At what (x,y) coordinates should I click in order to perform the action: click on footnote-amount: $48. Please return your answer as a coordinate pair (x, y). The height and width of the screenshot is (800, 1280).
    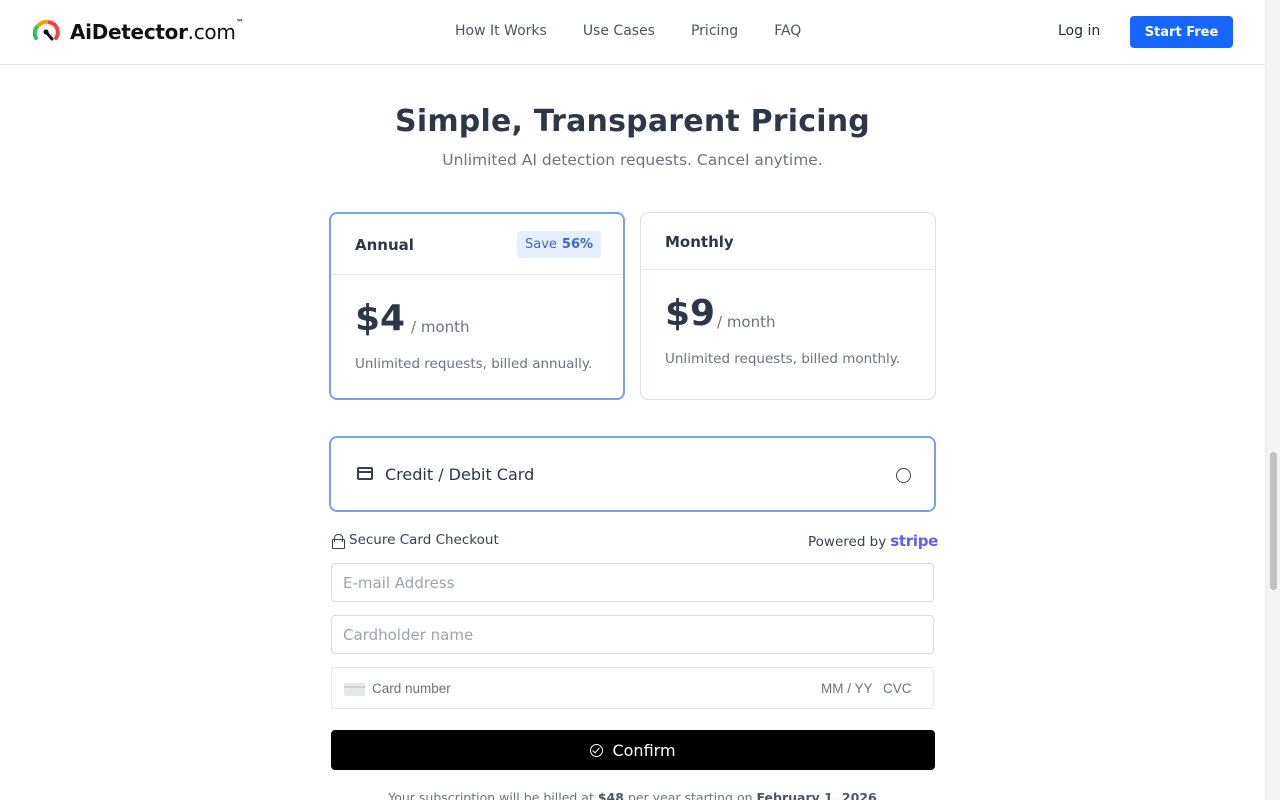
    Looking at the image, I should click on (610, 795).